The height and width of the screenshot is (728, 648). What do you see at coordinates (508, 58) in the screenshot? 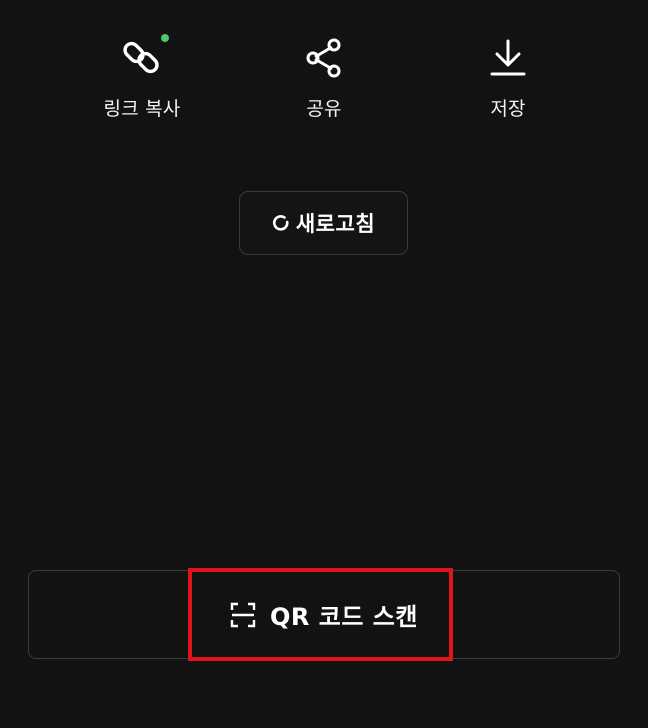
I see `download-icon` at bounding box center [508, 58].